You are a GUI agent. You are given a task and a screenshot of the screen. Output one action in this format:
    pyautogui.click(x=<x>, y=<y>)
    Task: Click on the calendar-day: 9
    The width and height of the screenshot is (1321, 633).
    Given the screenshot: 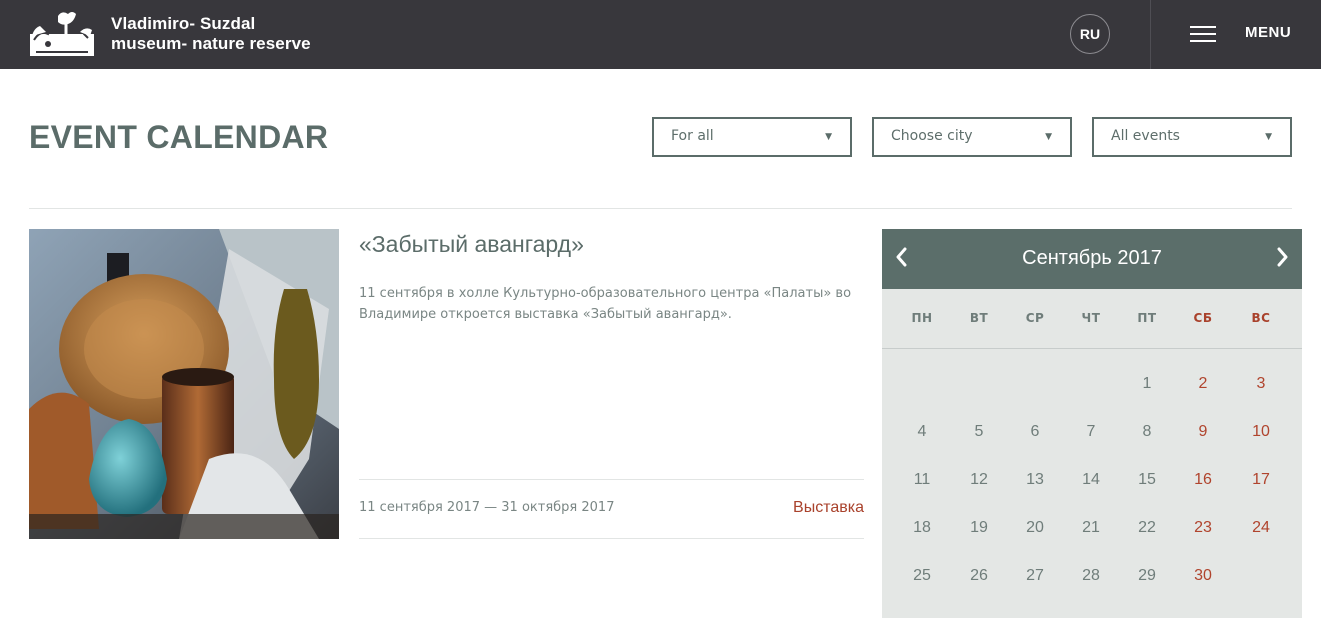 What is the action you would take?
    pyautogui.click(x=1203, y=432)
    